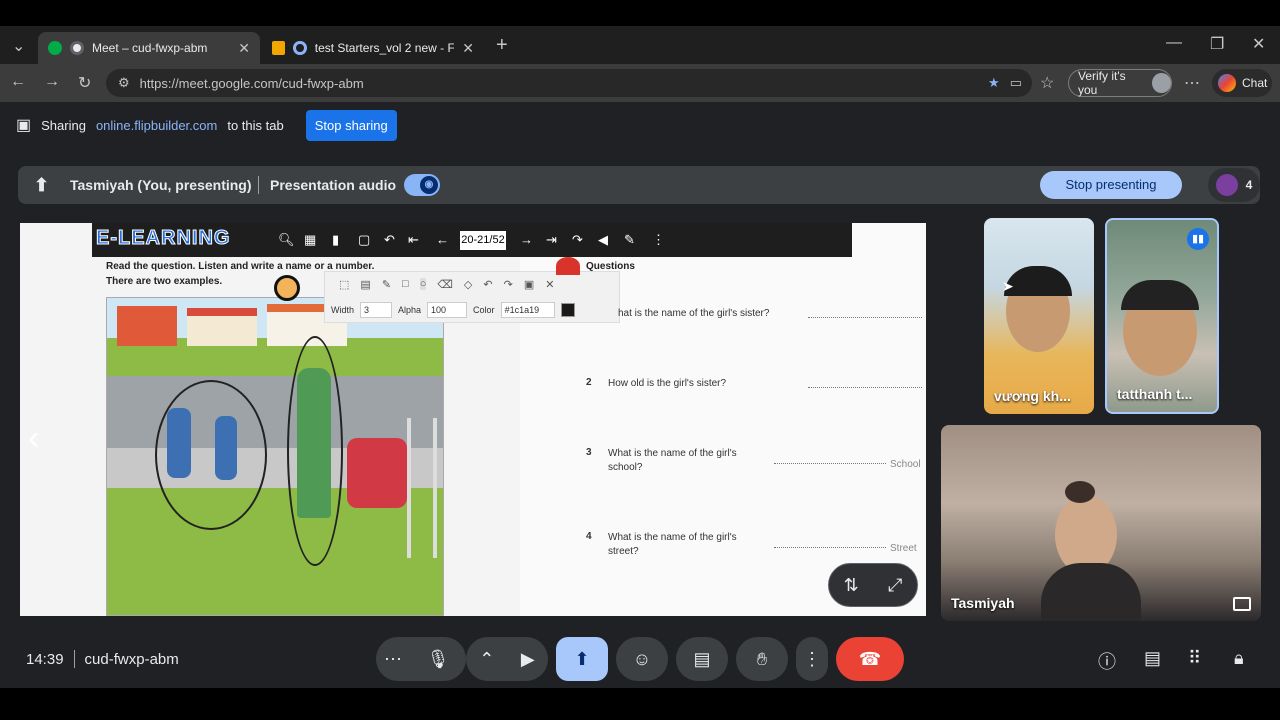 Image resolution: width=1280 pixels, height=720 pixels. I want to click on alpha-input: 100, so click(447, 310).